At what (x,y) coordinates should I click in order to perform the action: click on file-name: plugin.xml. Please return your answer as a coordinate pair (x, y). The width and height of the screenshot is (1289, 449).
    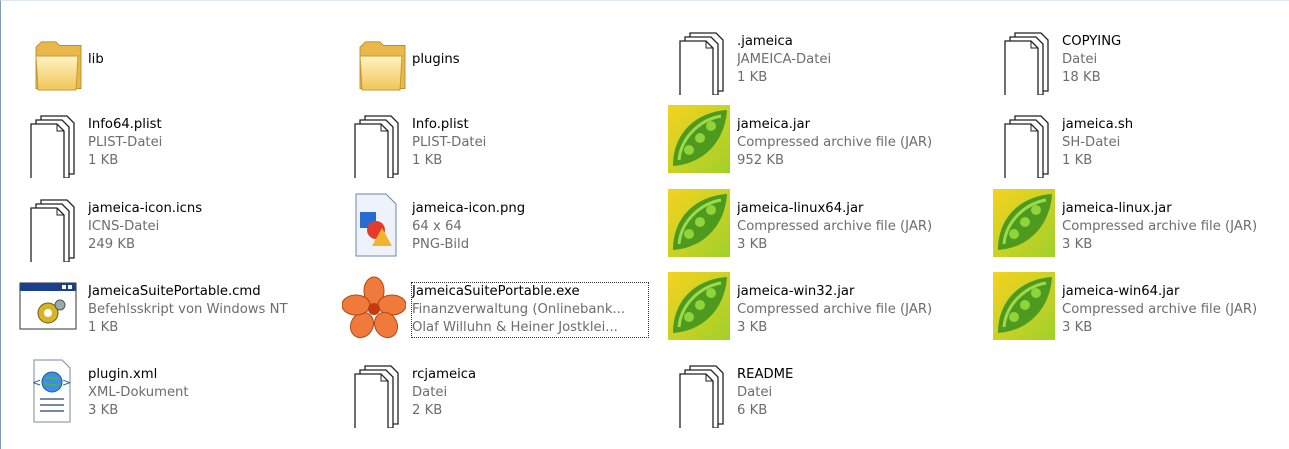
    Looking at the image, I should click on (123, 374).